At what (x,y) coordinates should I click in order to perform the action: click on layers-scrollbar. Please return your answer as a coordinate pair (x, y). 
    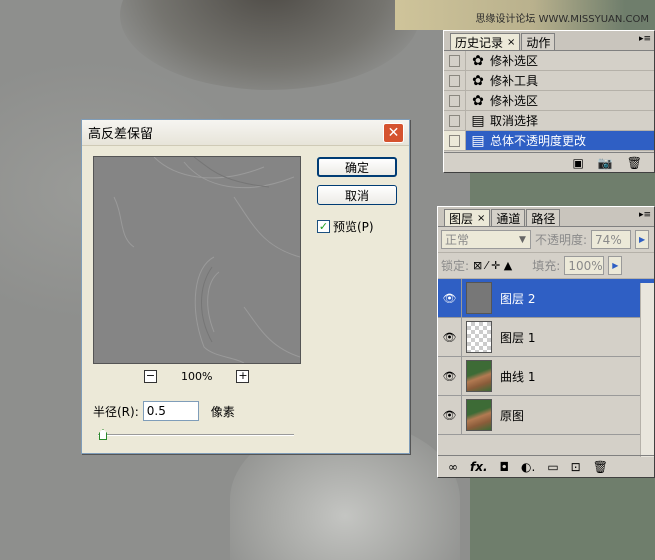
    Looking at the image, I should click on (647, 370).